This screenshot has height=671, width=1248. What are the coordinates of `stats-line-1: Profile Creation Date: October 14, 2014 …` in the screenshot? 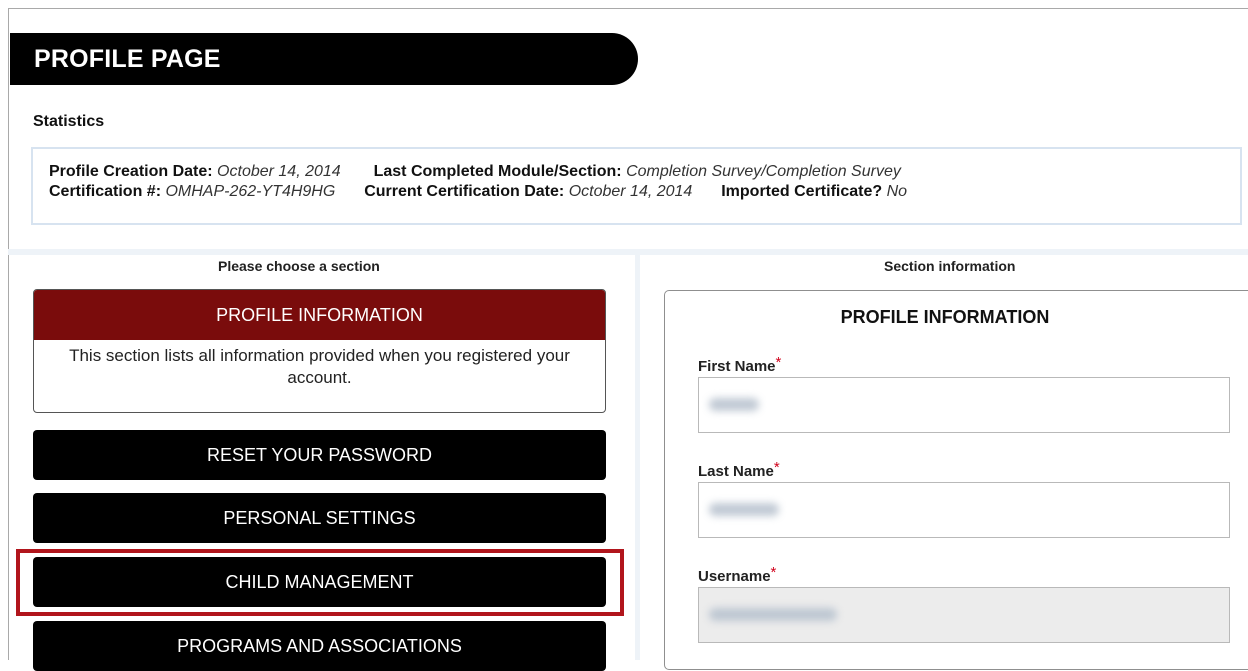 It's located at (475, 172).